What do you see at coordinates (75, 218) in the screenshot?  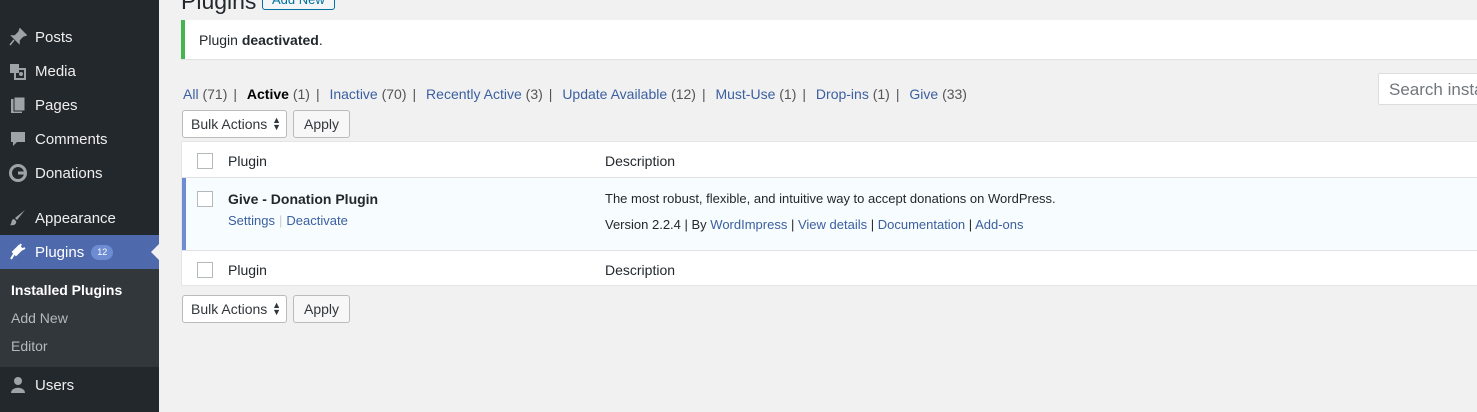 I see `sidebar-item-label: Appearance` at bounding box center [75, 218].